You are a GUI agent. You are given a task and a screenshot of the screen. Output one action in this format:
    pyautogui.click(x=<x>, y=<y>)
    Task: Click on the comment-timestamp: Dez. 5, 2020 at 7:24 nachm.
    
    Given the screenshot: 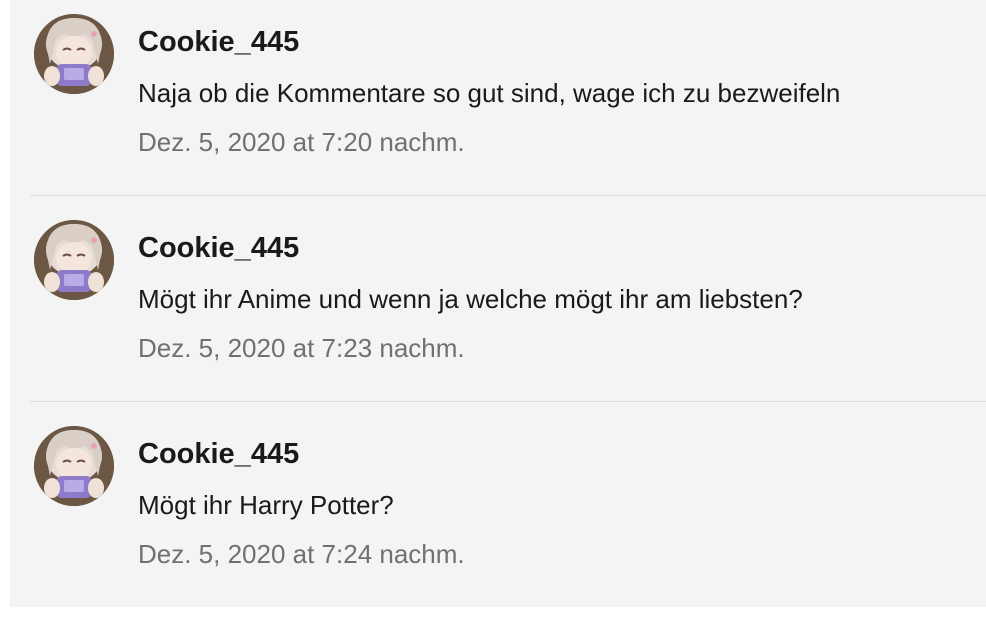 What is the action you would take?
    pyautogui.click(x=301, y=554)
    